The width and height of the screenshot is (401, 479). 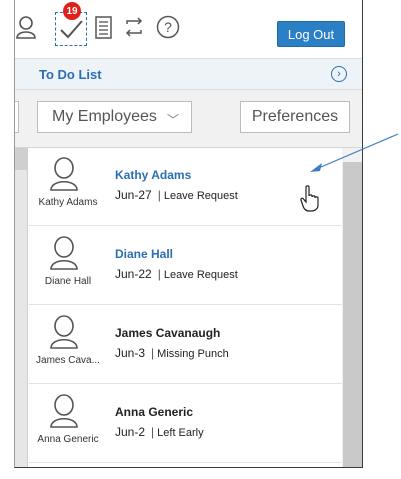 I want to click on item-meta: Jun-2 | Left Early, so click(x=159, y=432).